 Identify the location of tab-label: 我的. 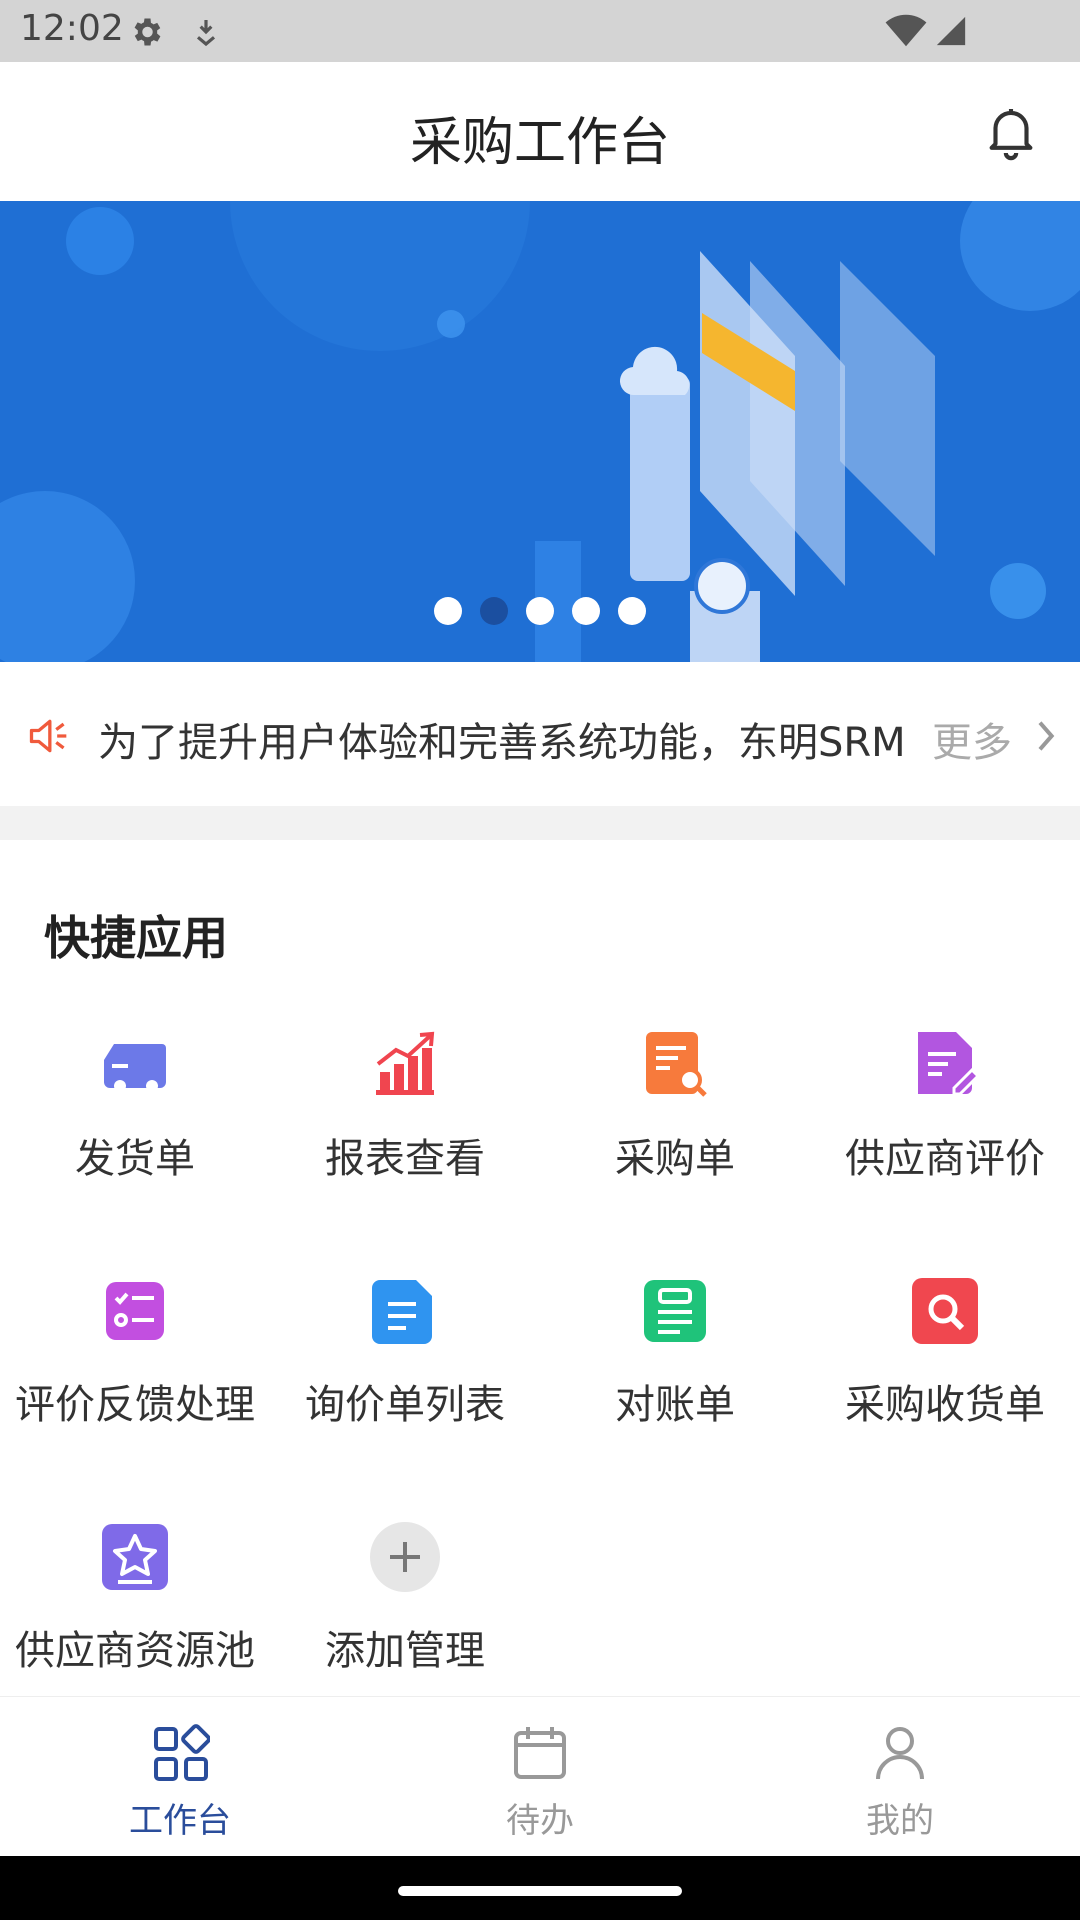
(900, 1821).